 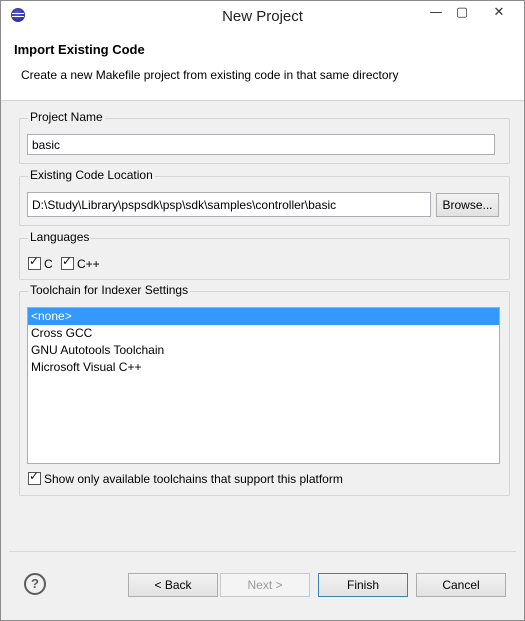 What do you see at coordinates (462, 14) in the screenshot?
I see `maximize-icon: ▢` at bounding box center [462, 14].